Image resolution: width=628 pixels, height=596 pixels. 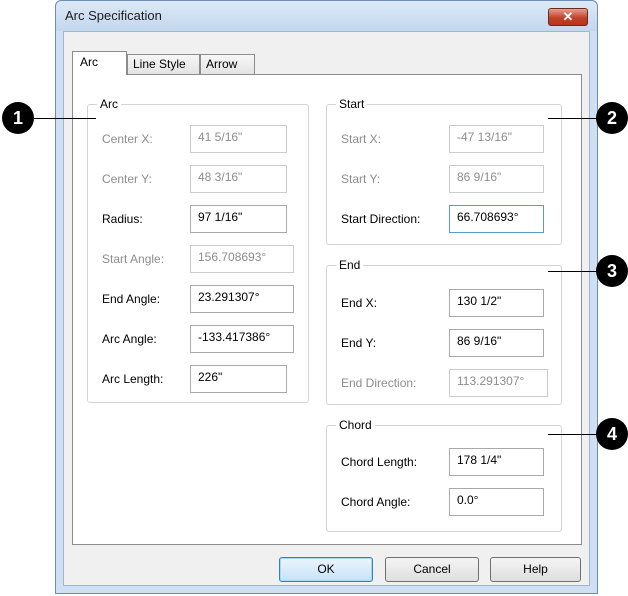 I want to click on arc-angle-field: -133.417386°, so click(x=242, y=339).